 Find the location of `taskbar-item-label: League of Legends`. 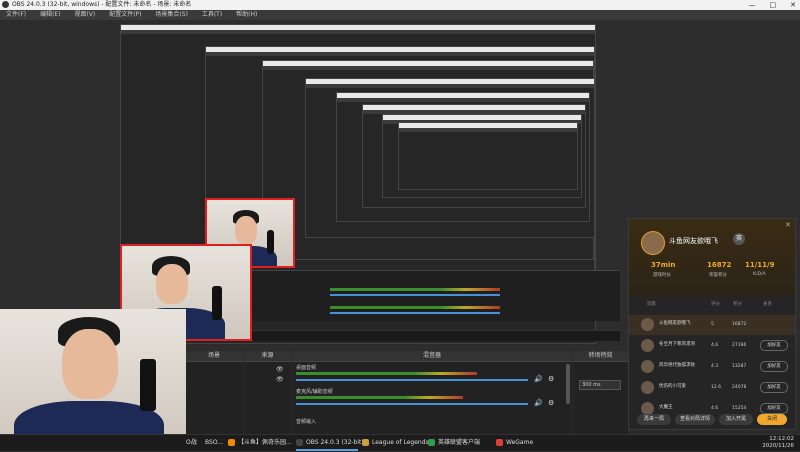

taskbar-item-label: League of Legends is located at coordinates (400, 442).